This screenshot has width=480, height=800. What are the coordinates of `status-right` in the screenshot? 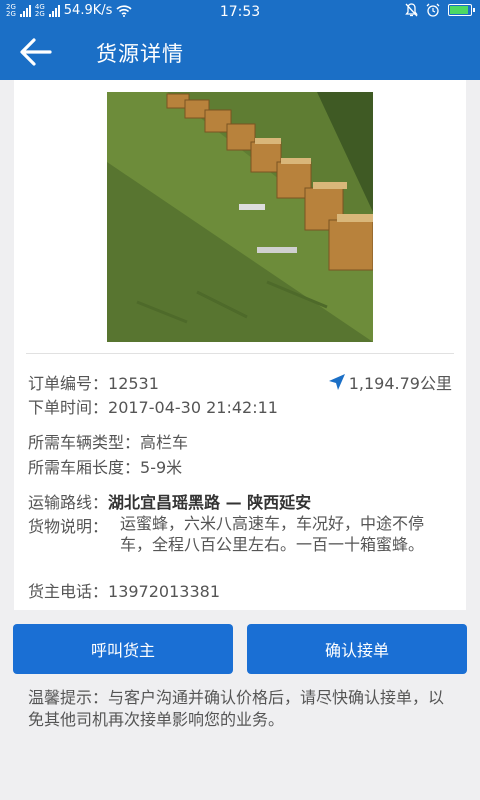 It's located at (440, 10).